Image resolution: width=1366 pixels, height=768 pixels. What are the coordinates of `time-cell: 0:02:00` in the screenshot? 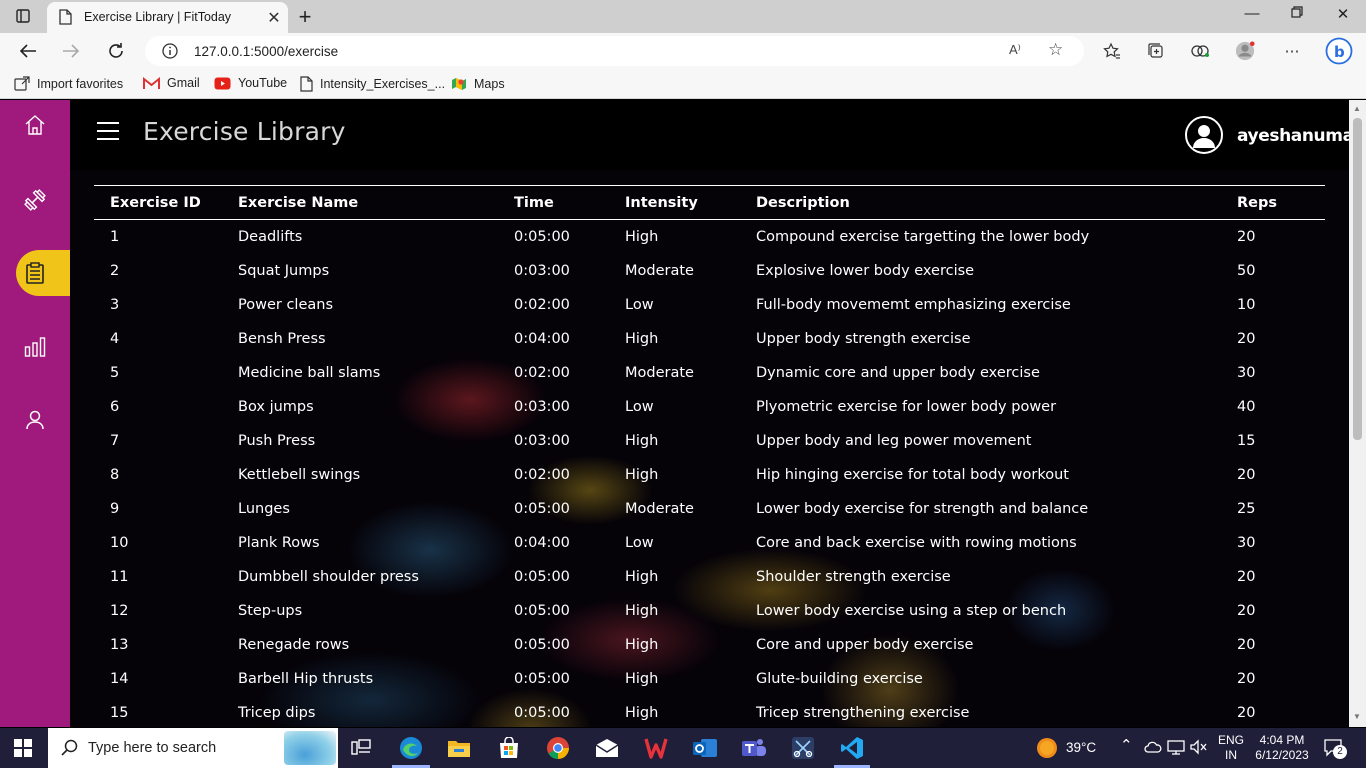 It's located at (542, 372).